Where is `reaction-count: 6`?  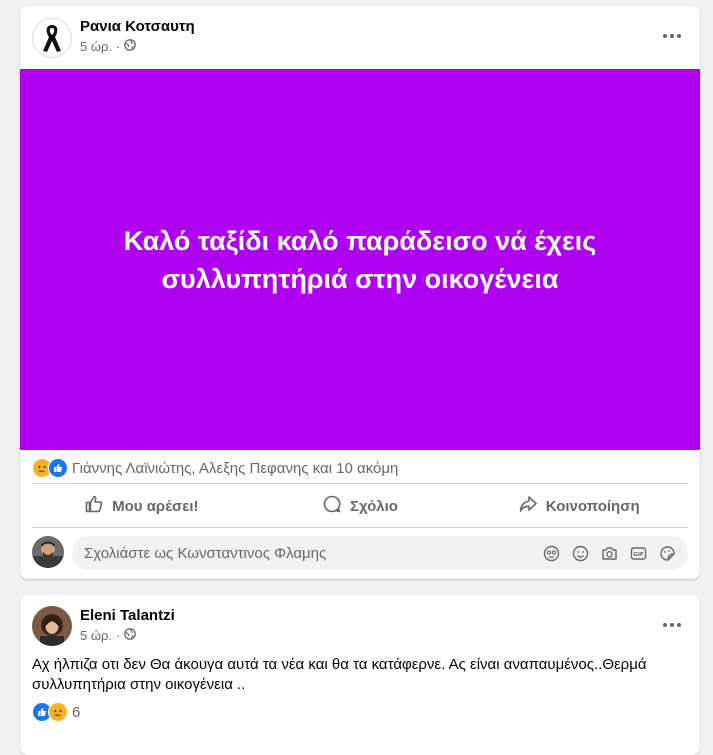 reaction-count: 6 is located at coordinates (76, 712).